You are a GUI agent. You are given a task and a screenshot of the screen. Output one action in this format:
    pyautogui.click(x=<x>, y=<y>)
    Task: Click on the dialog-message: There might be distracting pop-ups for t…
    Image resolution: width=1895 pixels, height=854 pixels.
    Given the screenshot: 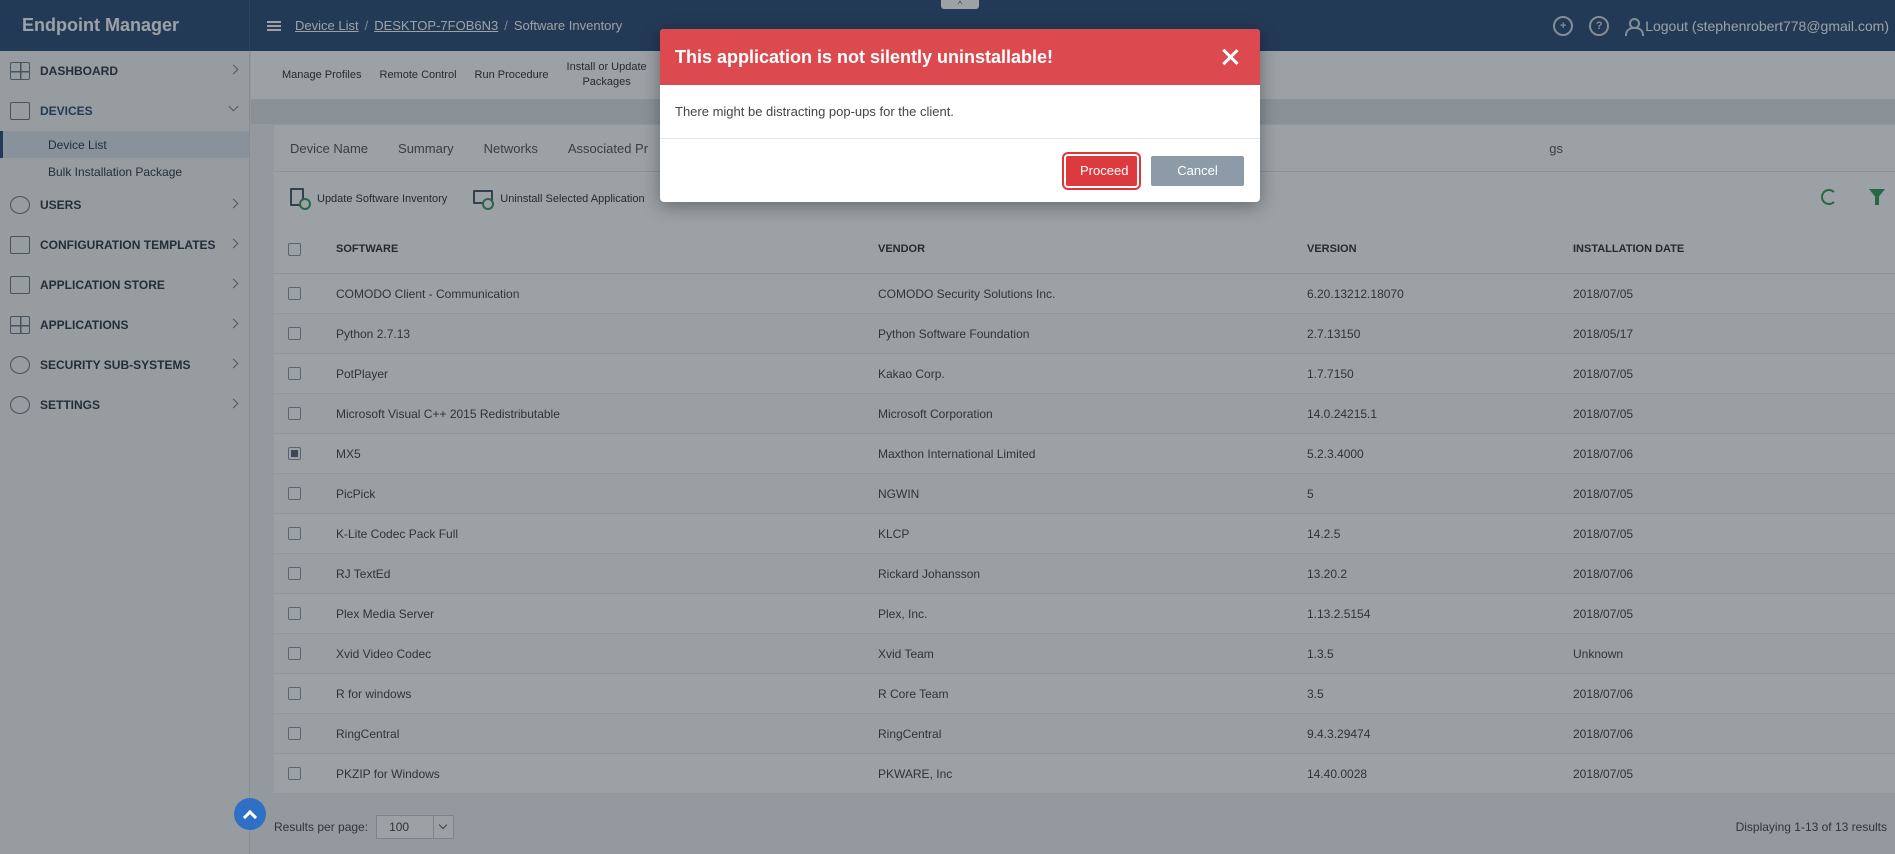 What is the action you would take?
    pyautogui.click(x=960, y=112)
    